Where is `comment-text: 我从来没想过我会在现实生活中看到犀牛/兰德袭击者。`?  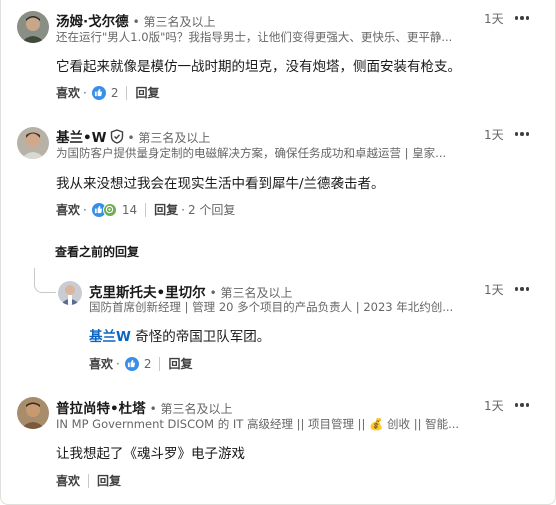
comment-text: 我从来没想过我会在现实生活中看到犀牛/兰德袭击者。 is located at coordinates (220, 184).